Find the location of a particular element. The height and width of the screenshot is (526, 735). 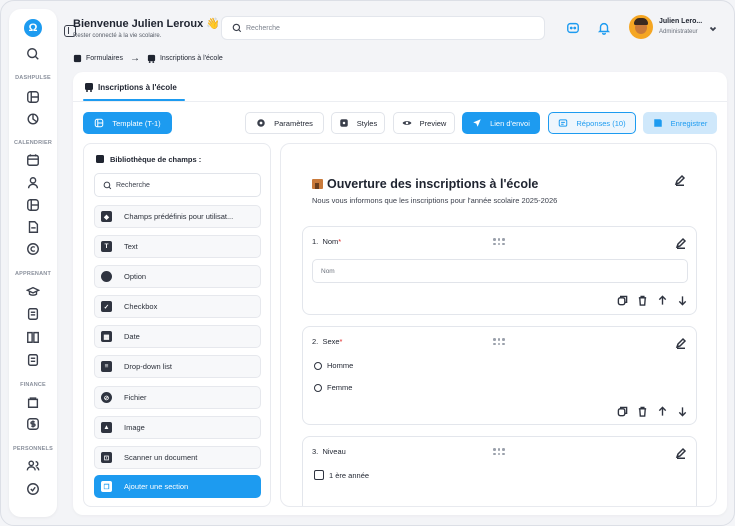

wallet-icon is located at coordinates (33, 402).